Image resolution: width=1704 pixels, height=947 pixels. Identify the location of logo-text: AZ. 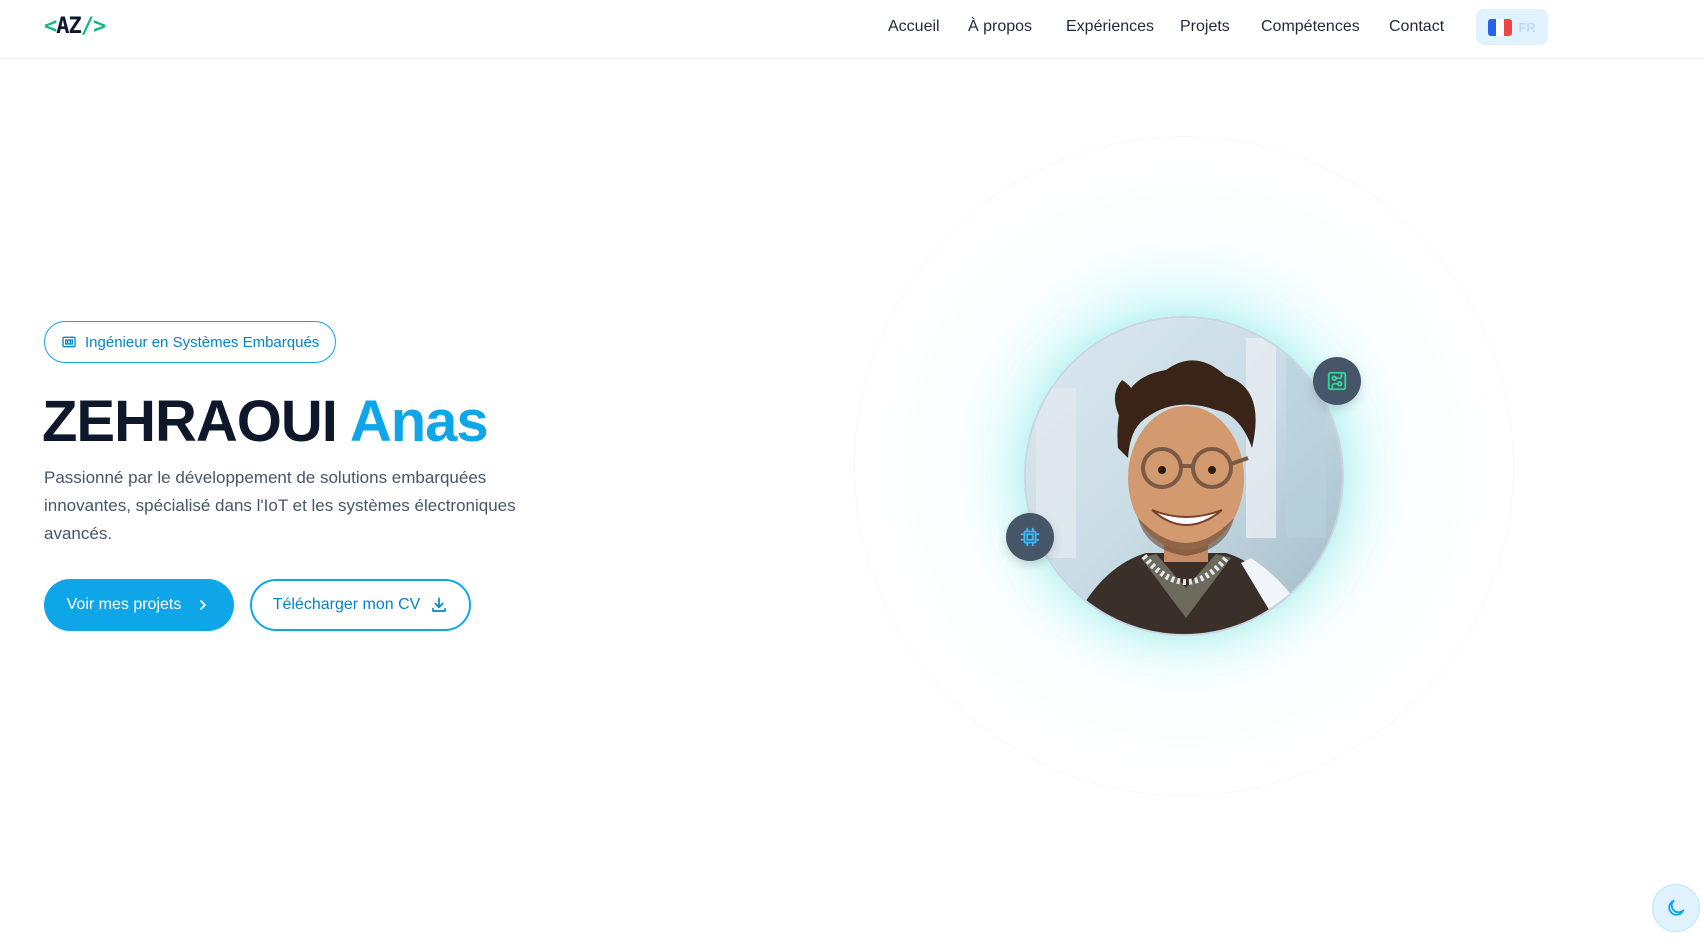
(68, 26).